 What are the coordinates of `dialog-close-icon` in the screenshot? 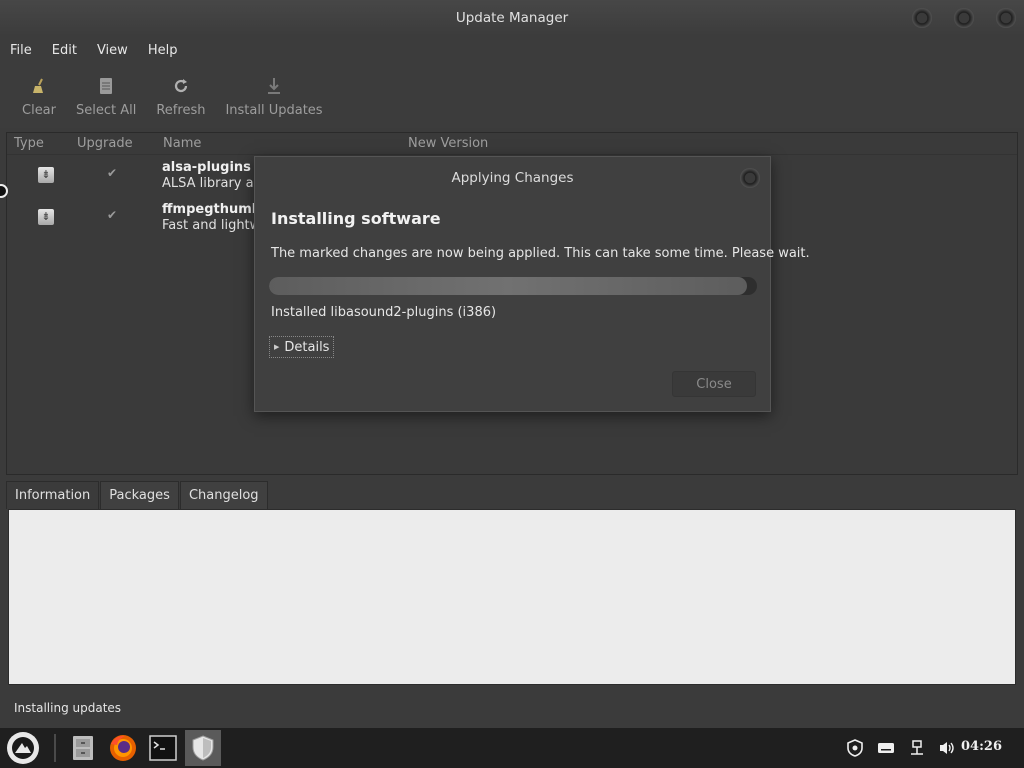 It's located at (750, 178).